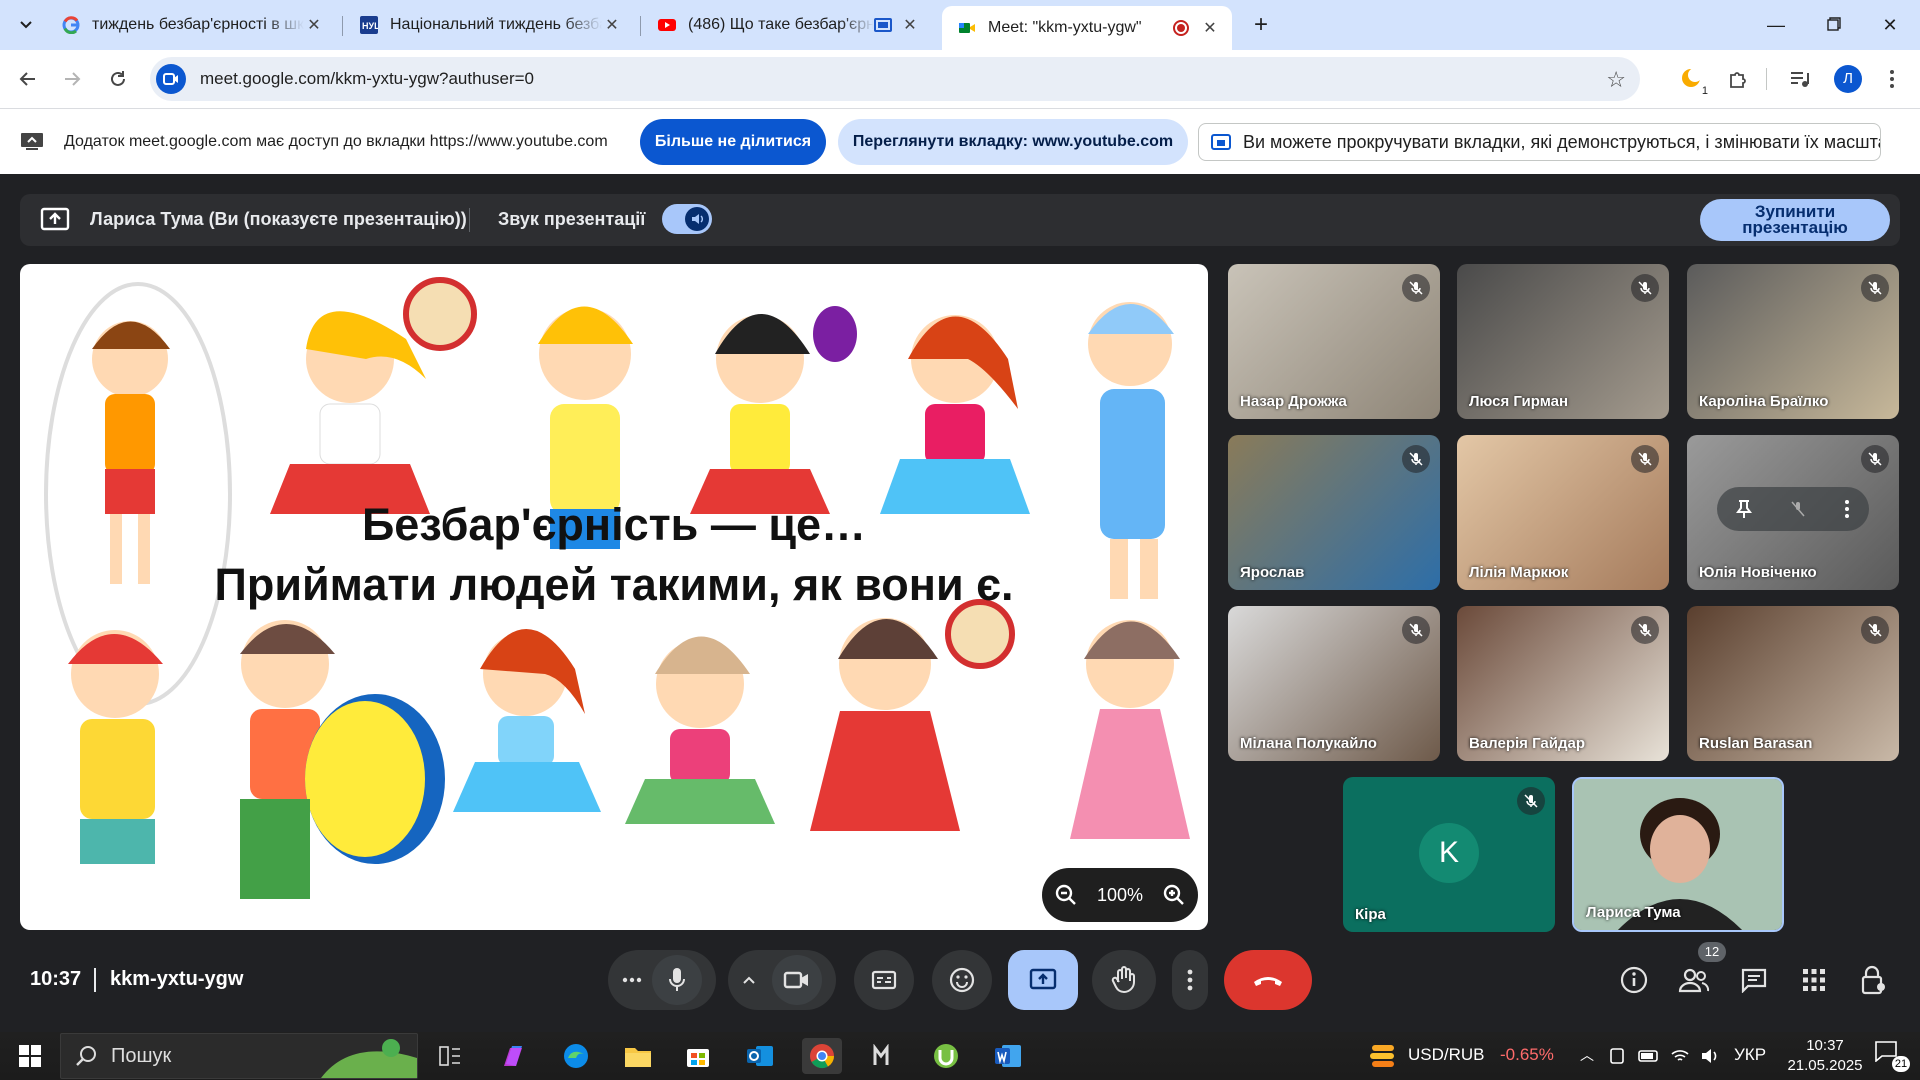 The width and height of the screenshot is (1920, 1080). Describe the element at coordinates (26, 25) in the screenshot. I see `tab-search-button` at that location.